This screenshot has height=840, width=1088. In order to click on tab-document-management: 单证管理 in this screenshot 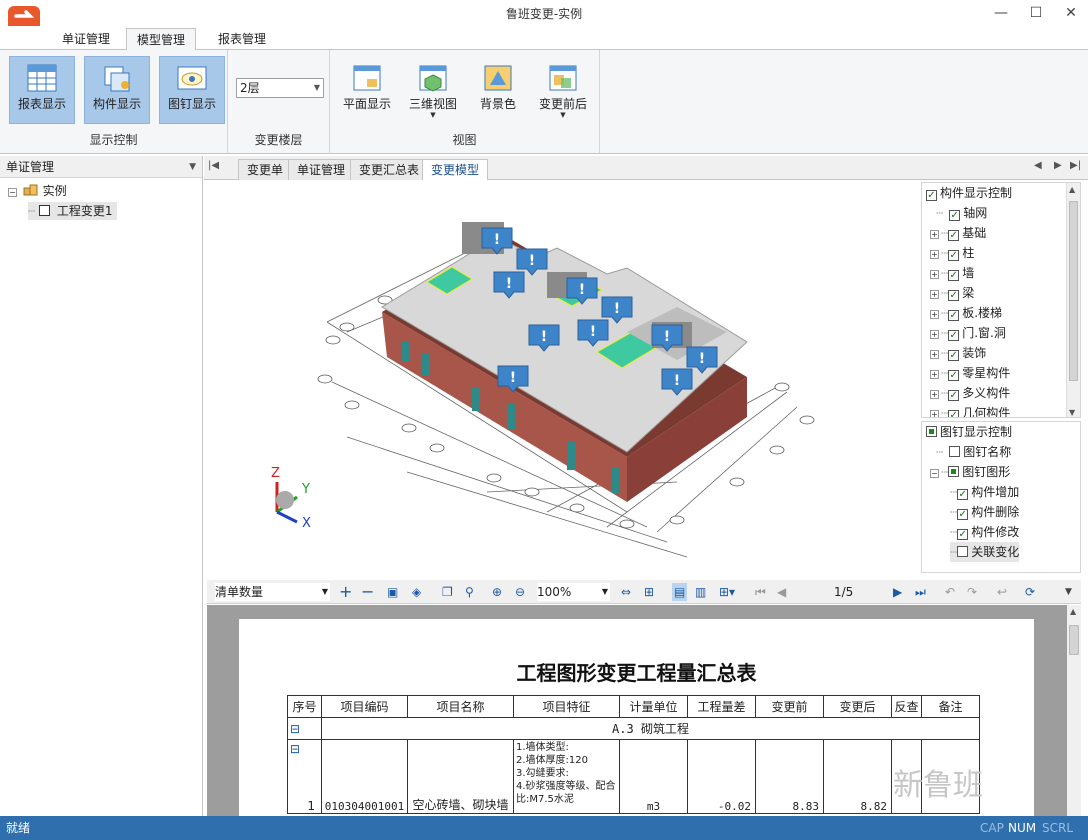, I will do `click(86, 39)`.